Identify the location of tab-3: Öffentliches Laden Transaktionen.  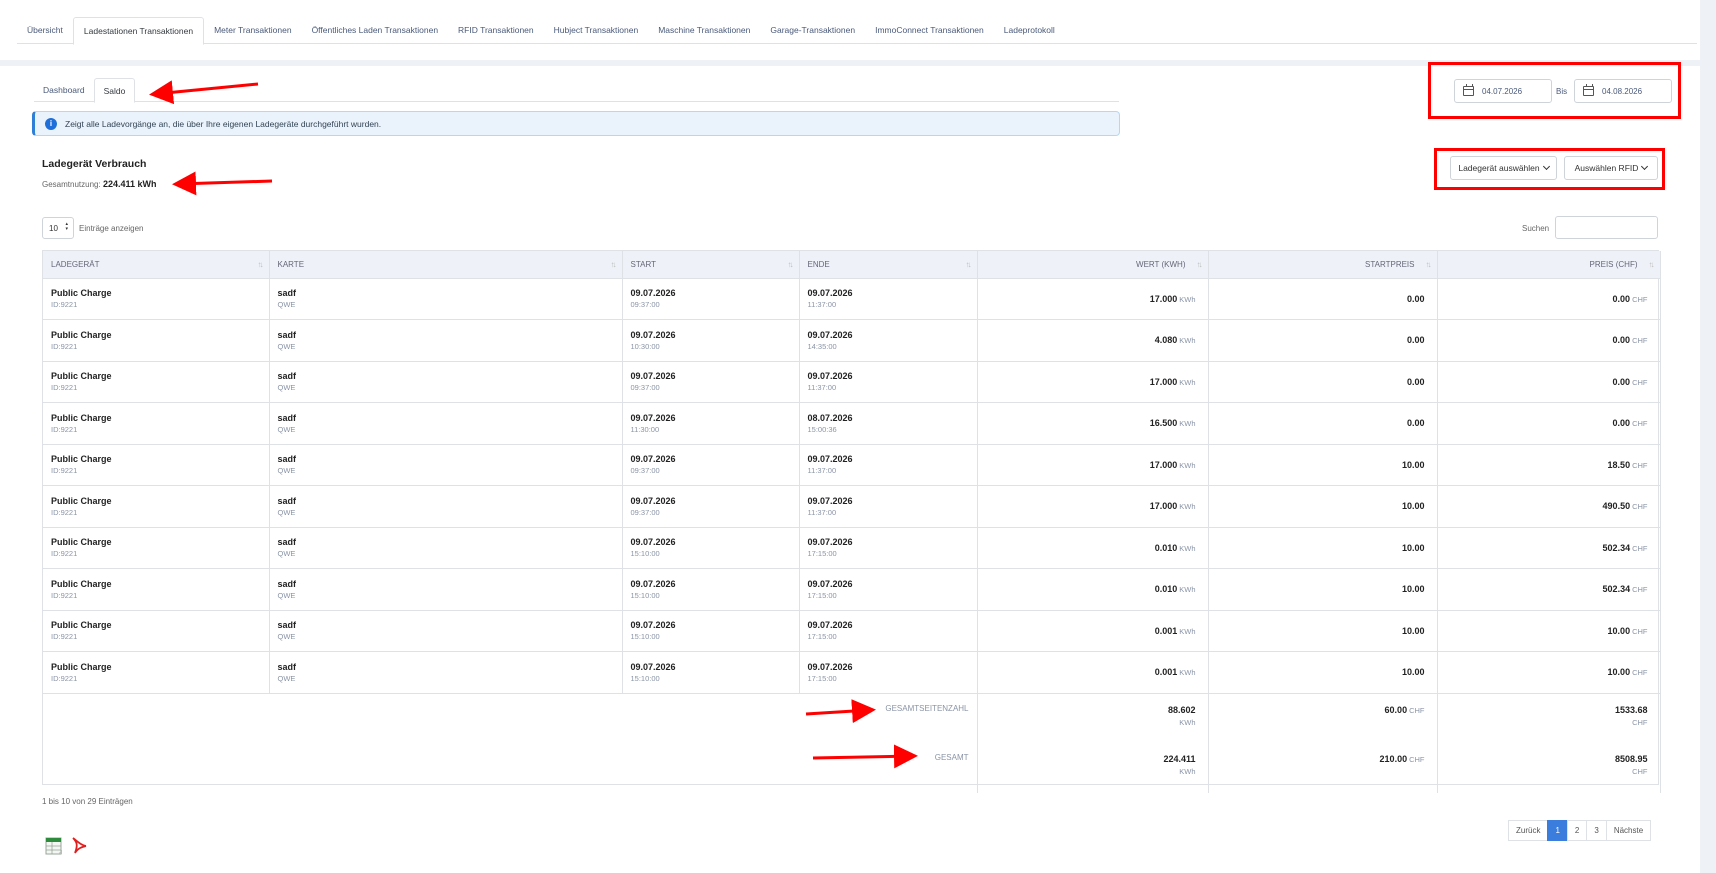
(375, 30).